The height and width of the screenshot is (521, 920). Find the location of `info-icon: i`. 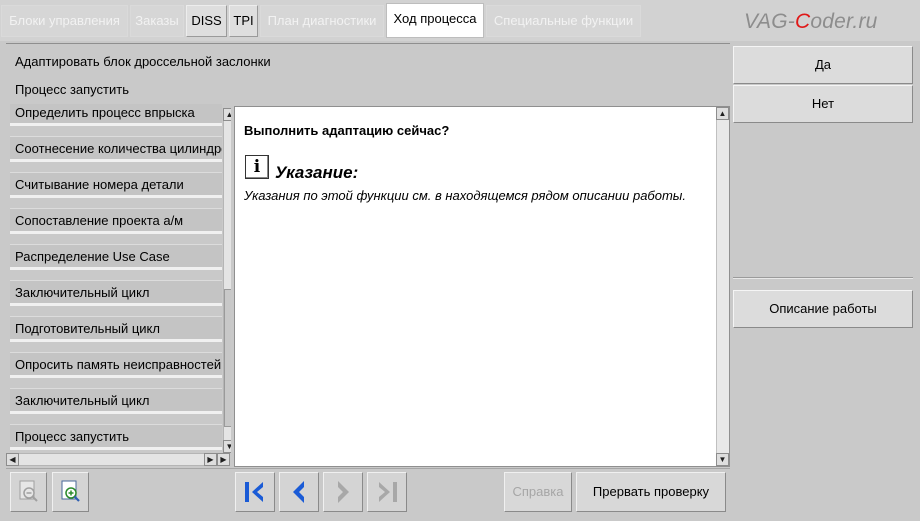

info-icon: i is located at coordinates (257, 167).